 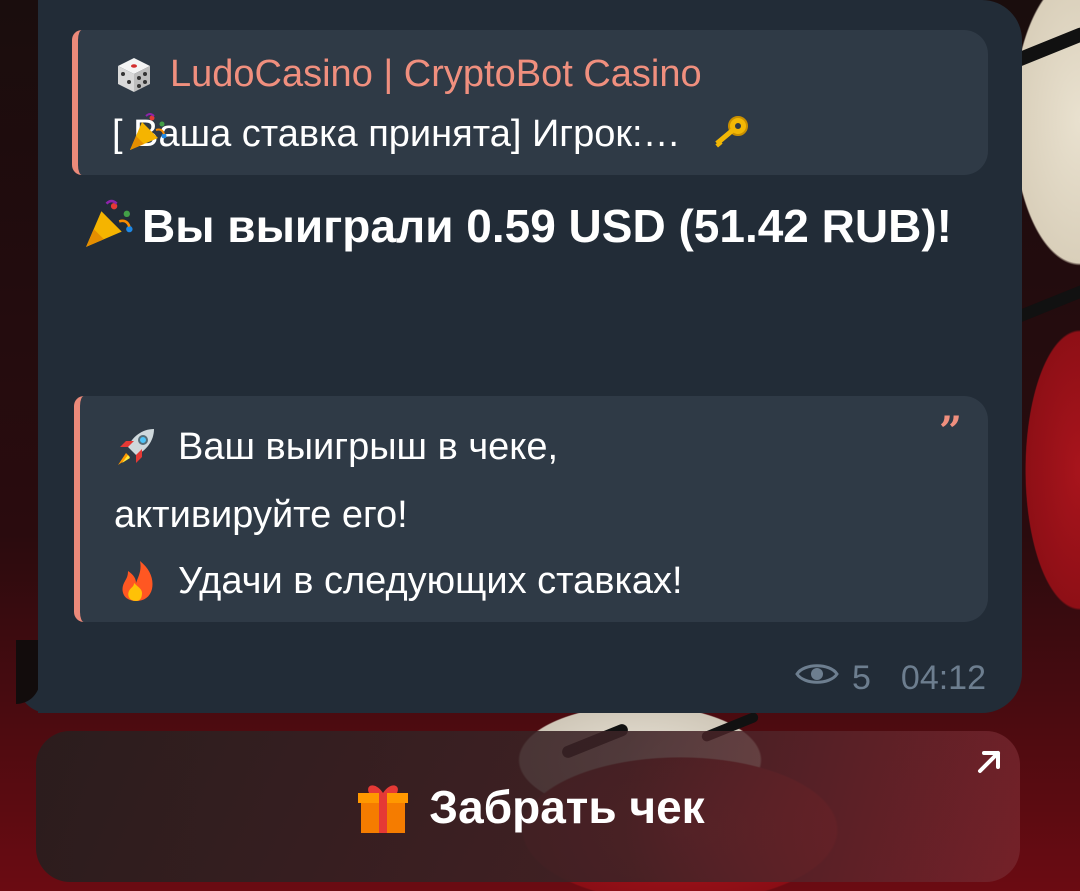 I want to click on view-count: 5, so click(x=861, y=678).